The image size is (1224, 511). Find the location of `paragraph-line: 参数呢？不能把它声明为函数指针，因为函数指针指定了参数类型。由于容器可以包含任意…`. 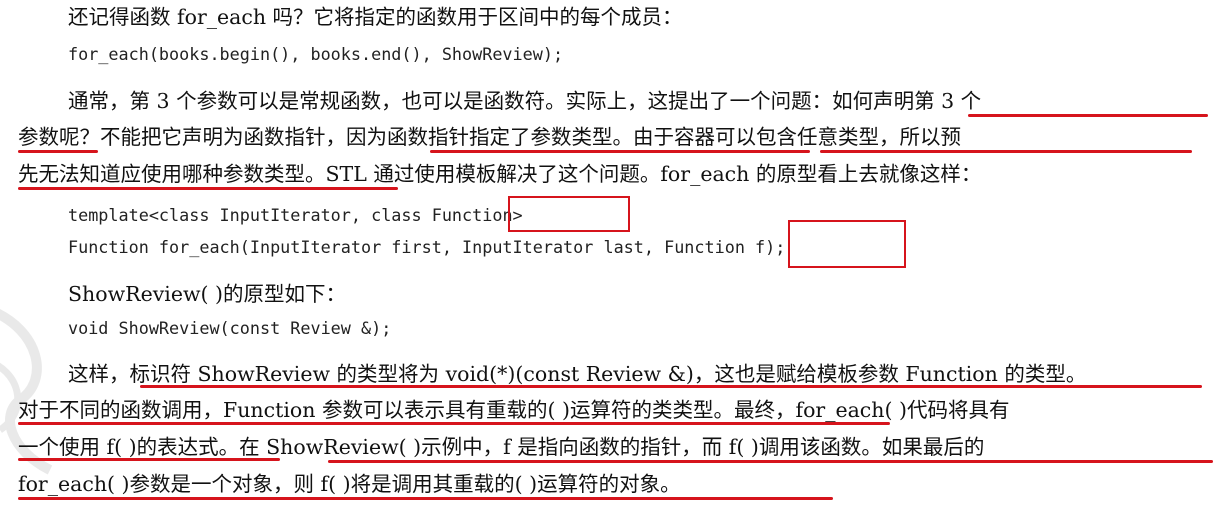

paragraph-line: 参数呢？不能把它声明为函数指针，因为函数指针指定了参数类型。由于容器可以包含任意… is located at coordinates (489, 137).